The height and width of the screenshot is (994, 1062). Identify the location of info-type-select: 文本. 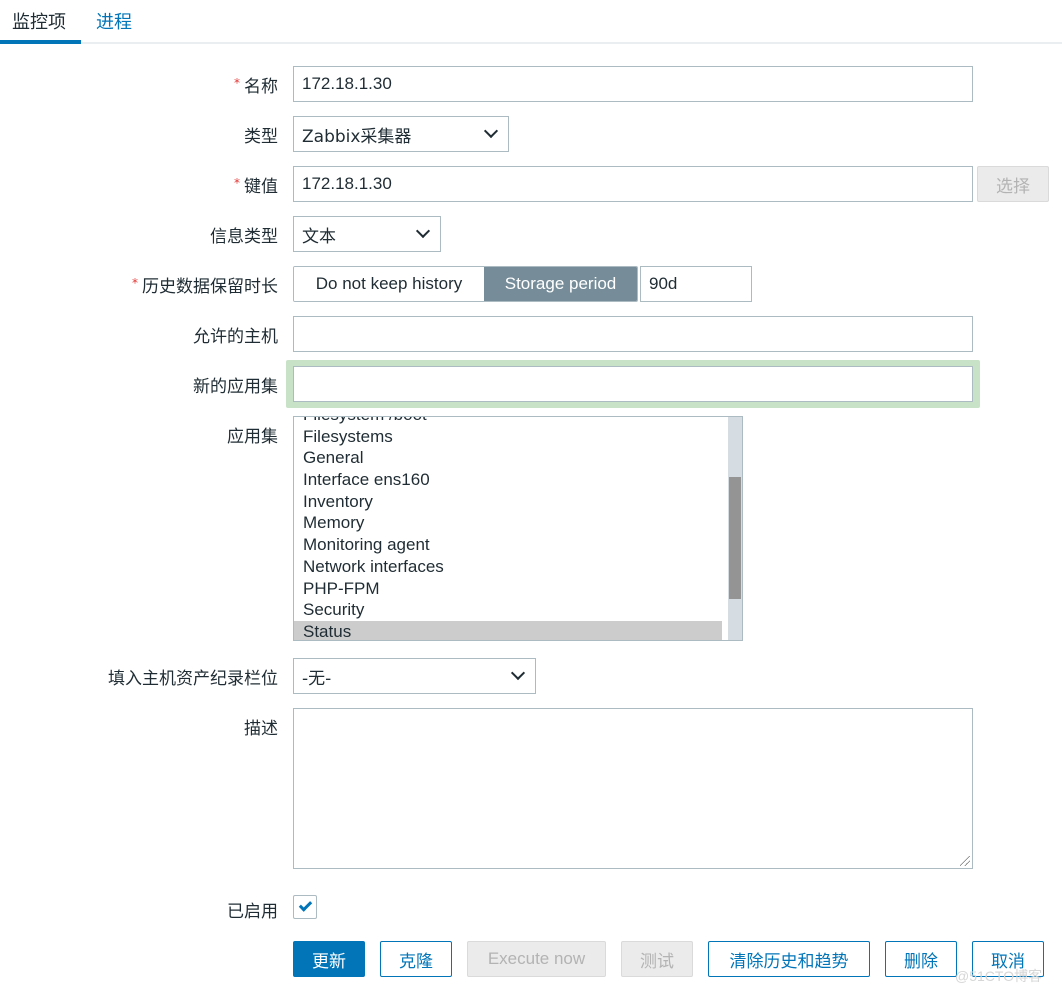
(367, 234).